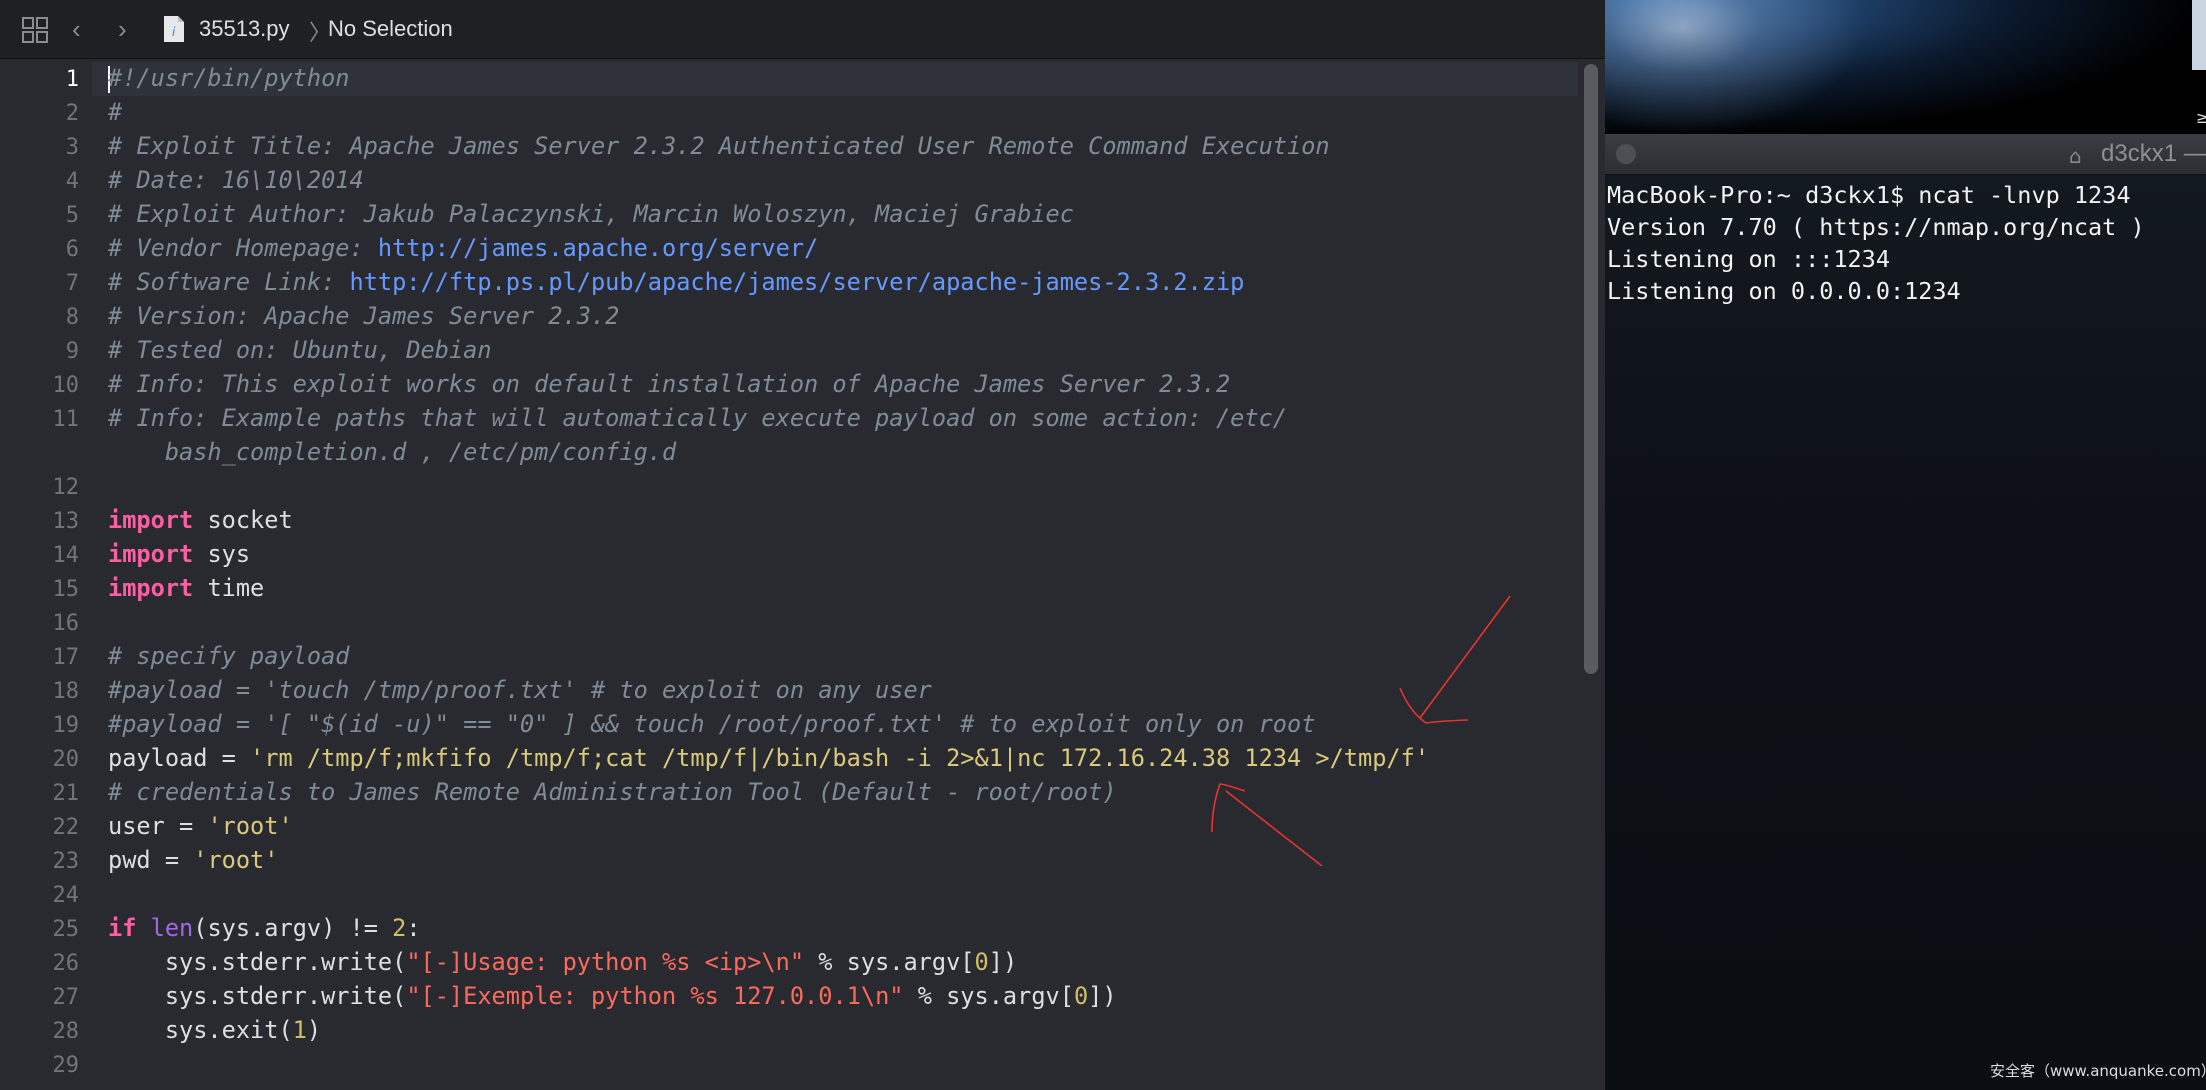 This screenshot has height=1090, width=2206. What do you see at coordinates (1735, 67) in the screenshot?
I see `wallpaper-clouds` at bounding box center [1735, 67].